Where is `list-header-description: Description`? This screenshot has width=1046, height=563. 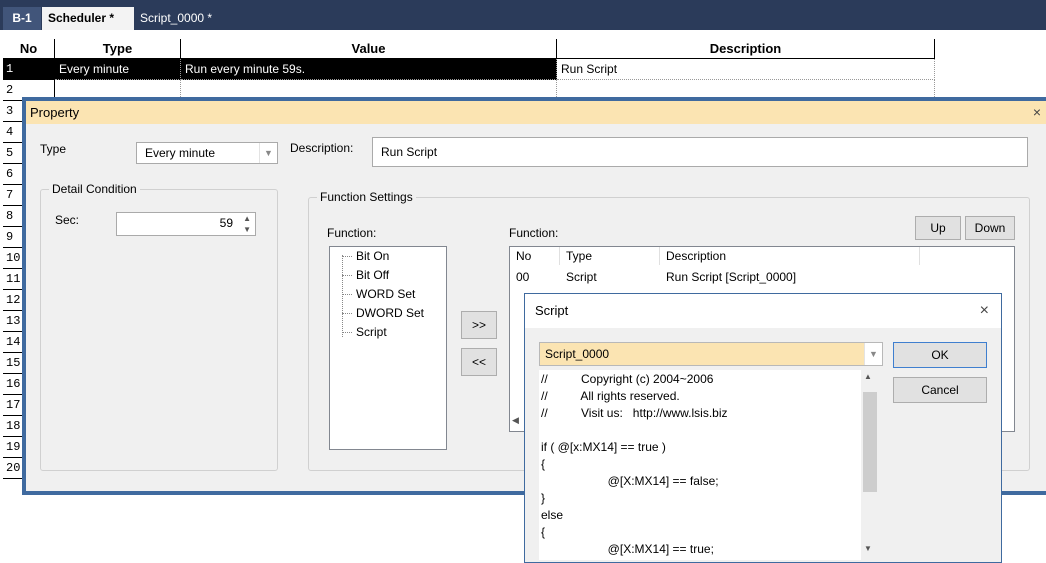
list-header-description: Description is located at coordinates (790, 256).